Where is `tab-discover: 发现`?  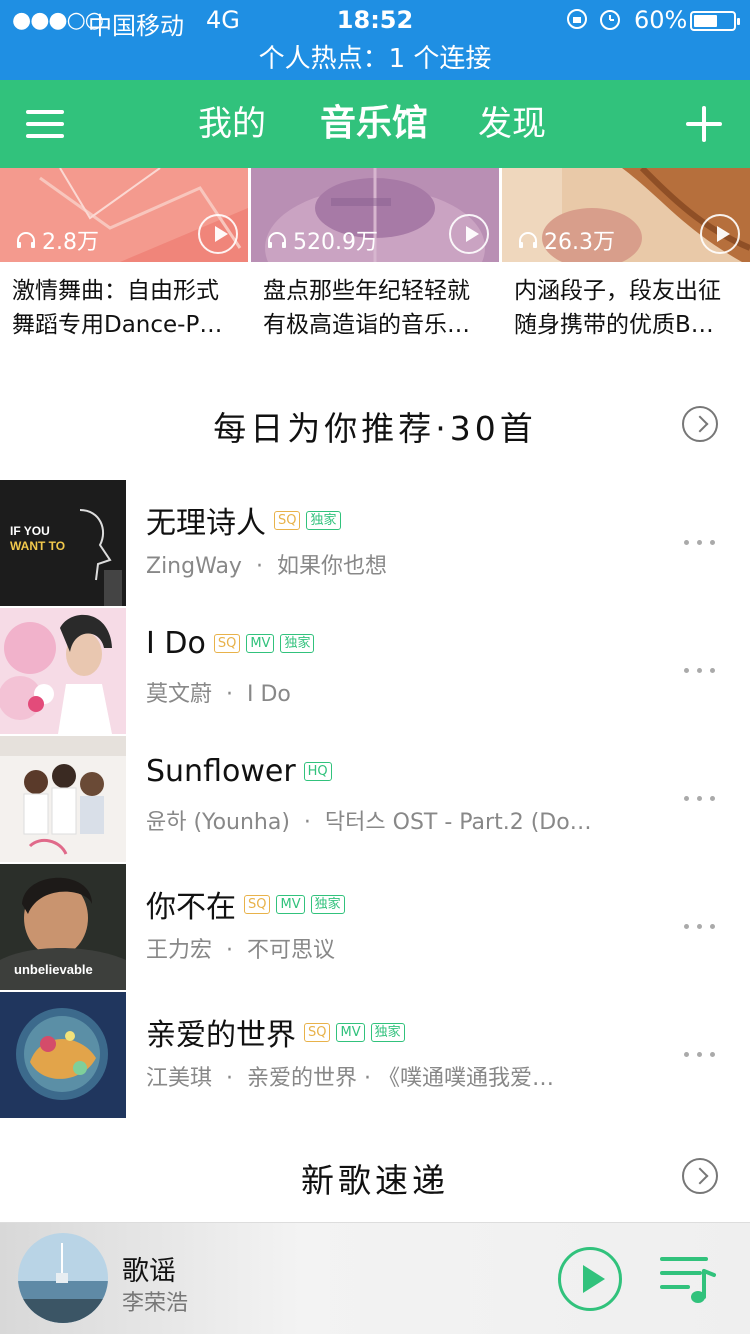
tab-discover: 发现 is located at coordinates (512, 124).